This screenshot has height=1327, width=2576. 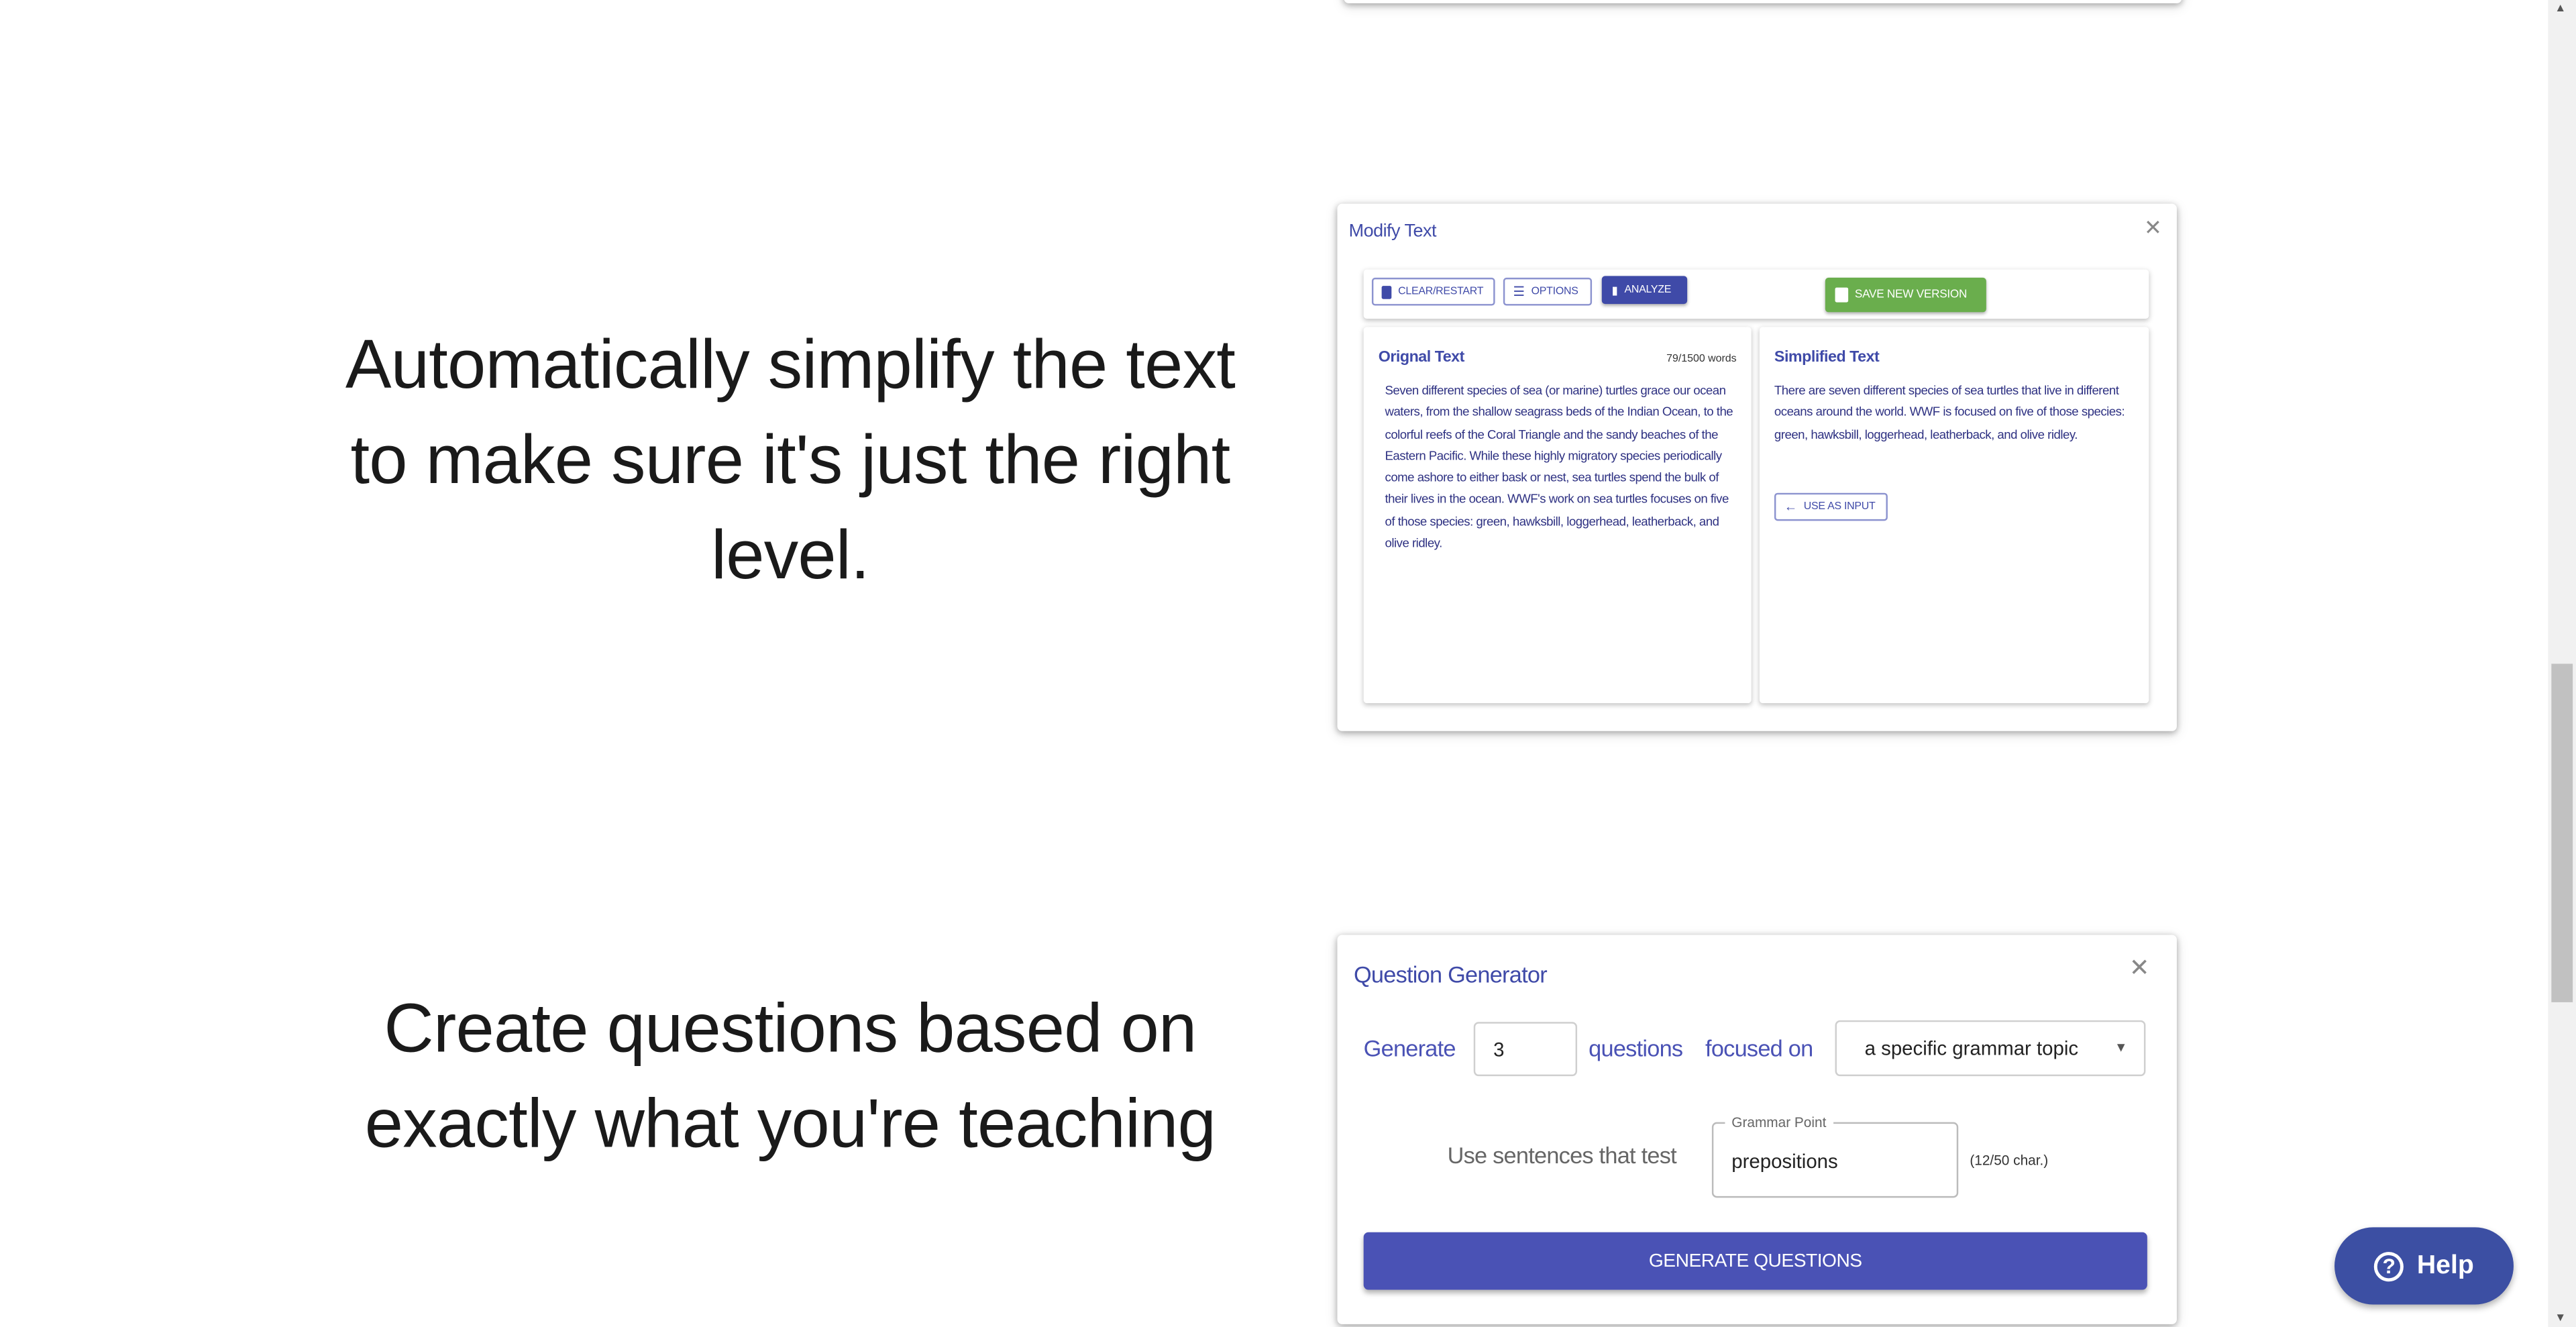 What do you see at coordinates (1911, 295) in the screenshot?
I see `save-new-version-label: SAVE NEW VERSION` at bounding box center [1911, 295].